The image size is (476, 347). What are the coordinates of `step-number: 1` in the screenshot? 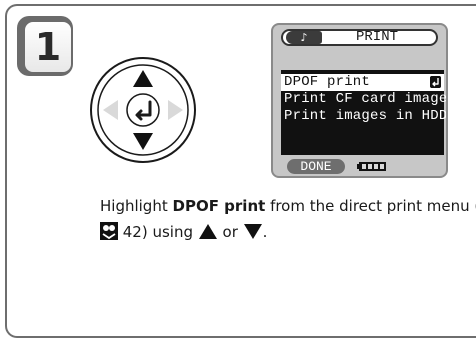 It's located at (48, 47).